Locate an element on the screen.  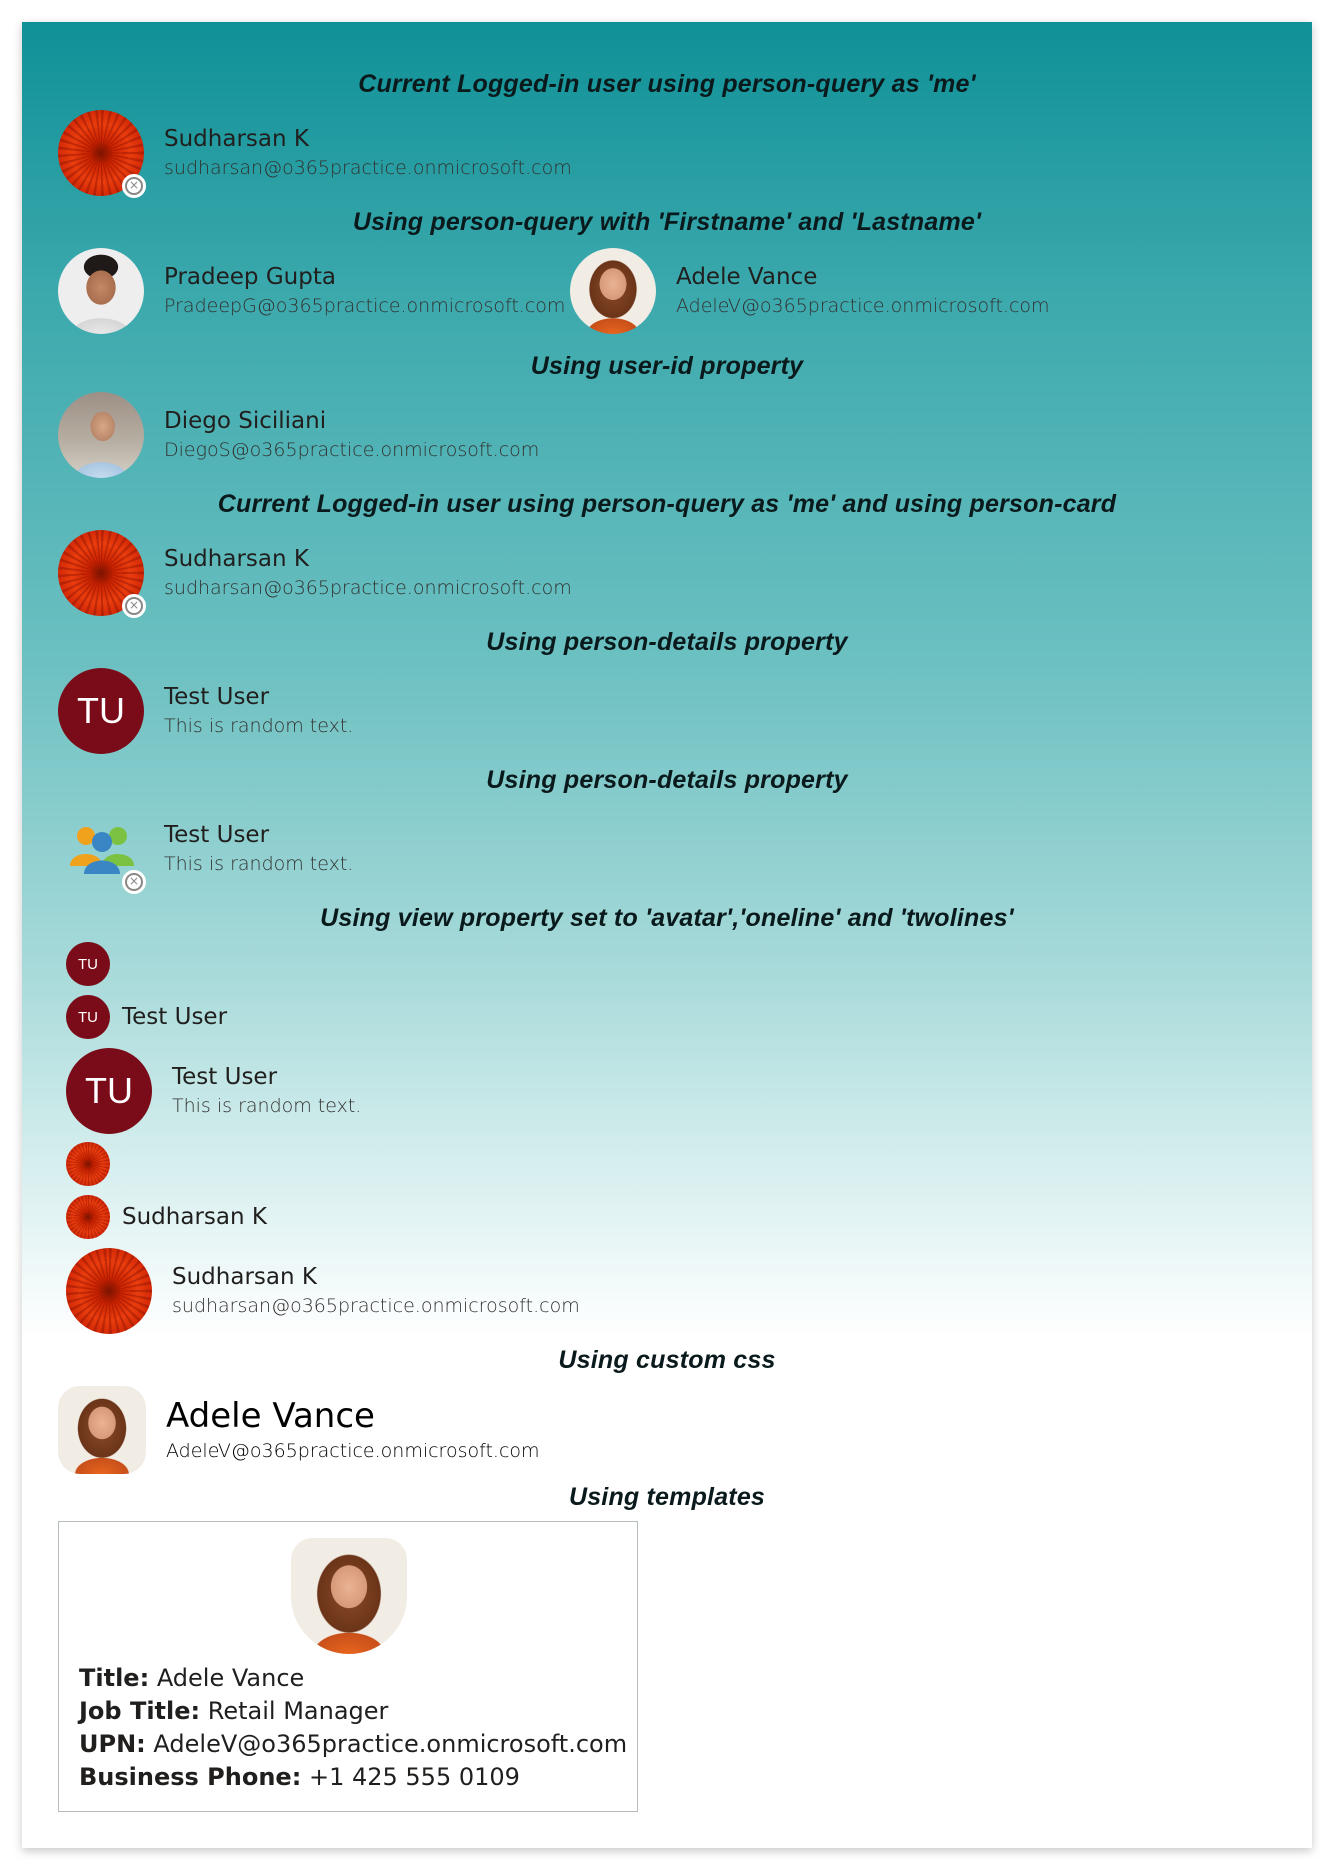
template-row-job-title: Job Title: Retail Manager is located at coordinates (234, 1711).